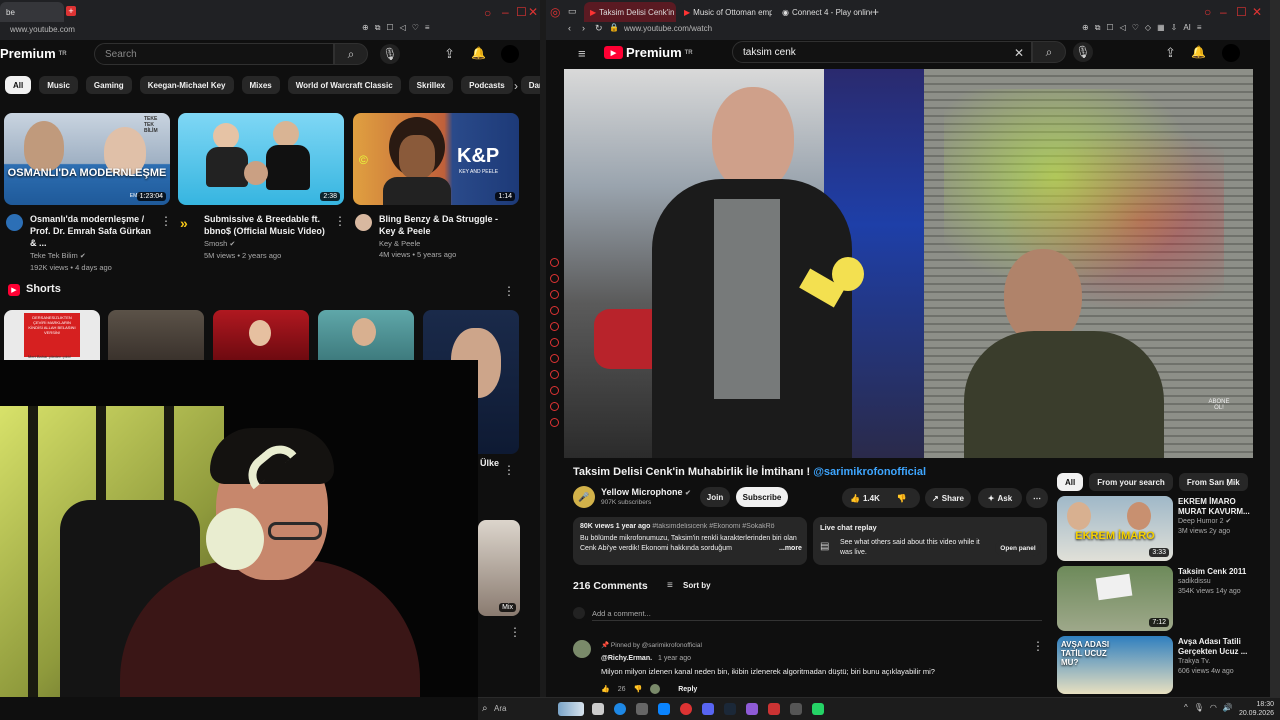 Image resolution: width=1280 pixels, height=720 pixels. I want to click on video-thumbnail: K&P KEY AND PEELE © 1:14, so click(436, 159).